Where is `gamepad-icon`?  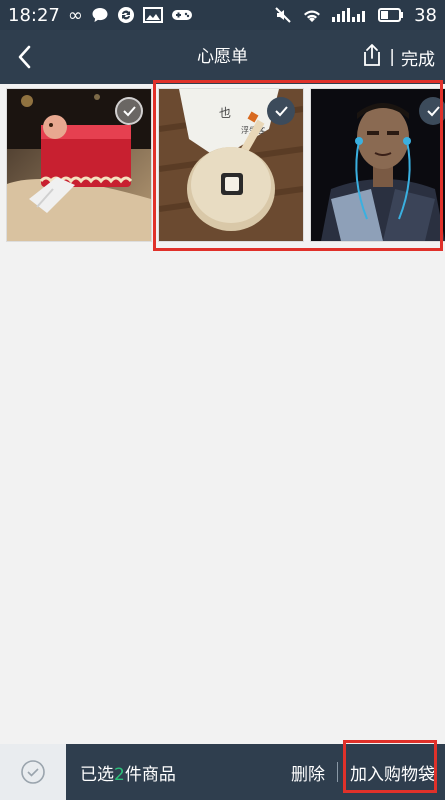
gamepad-icon is located at coordinates (182, 15).